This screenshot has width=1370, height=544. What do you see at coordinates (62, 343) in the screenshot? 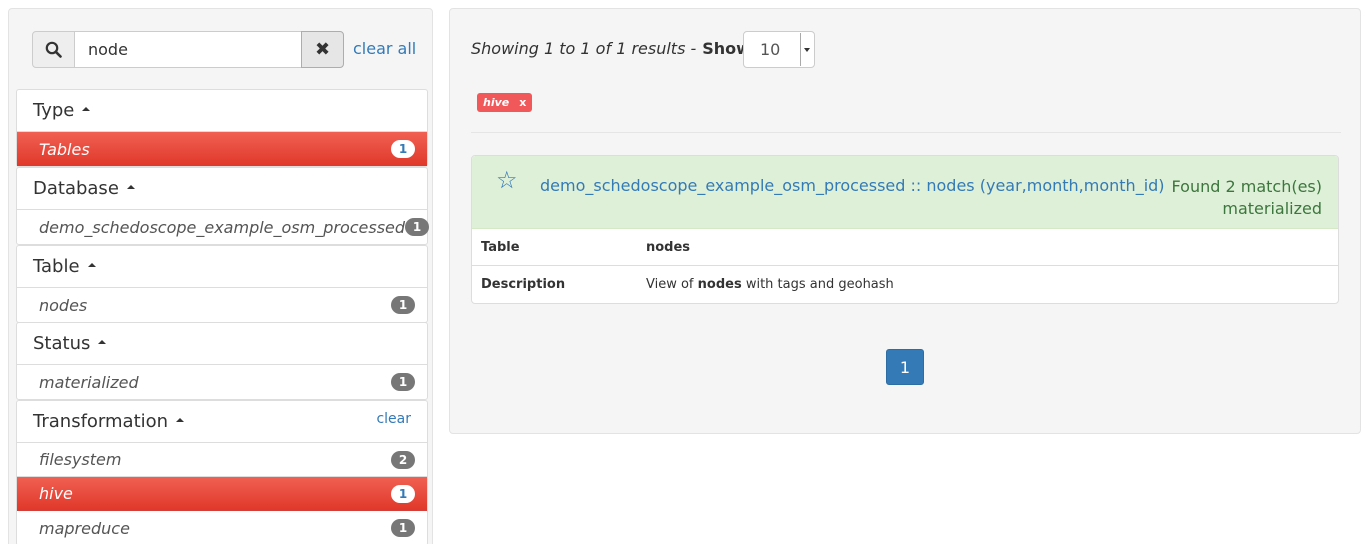
I see `facet-title-label: Status` at bounding box center [62, 343].